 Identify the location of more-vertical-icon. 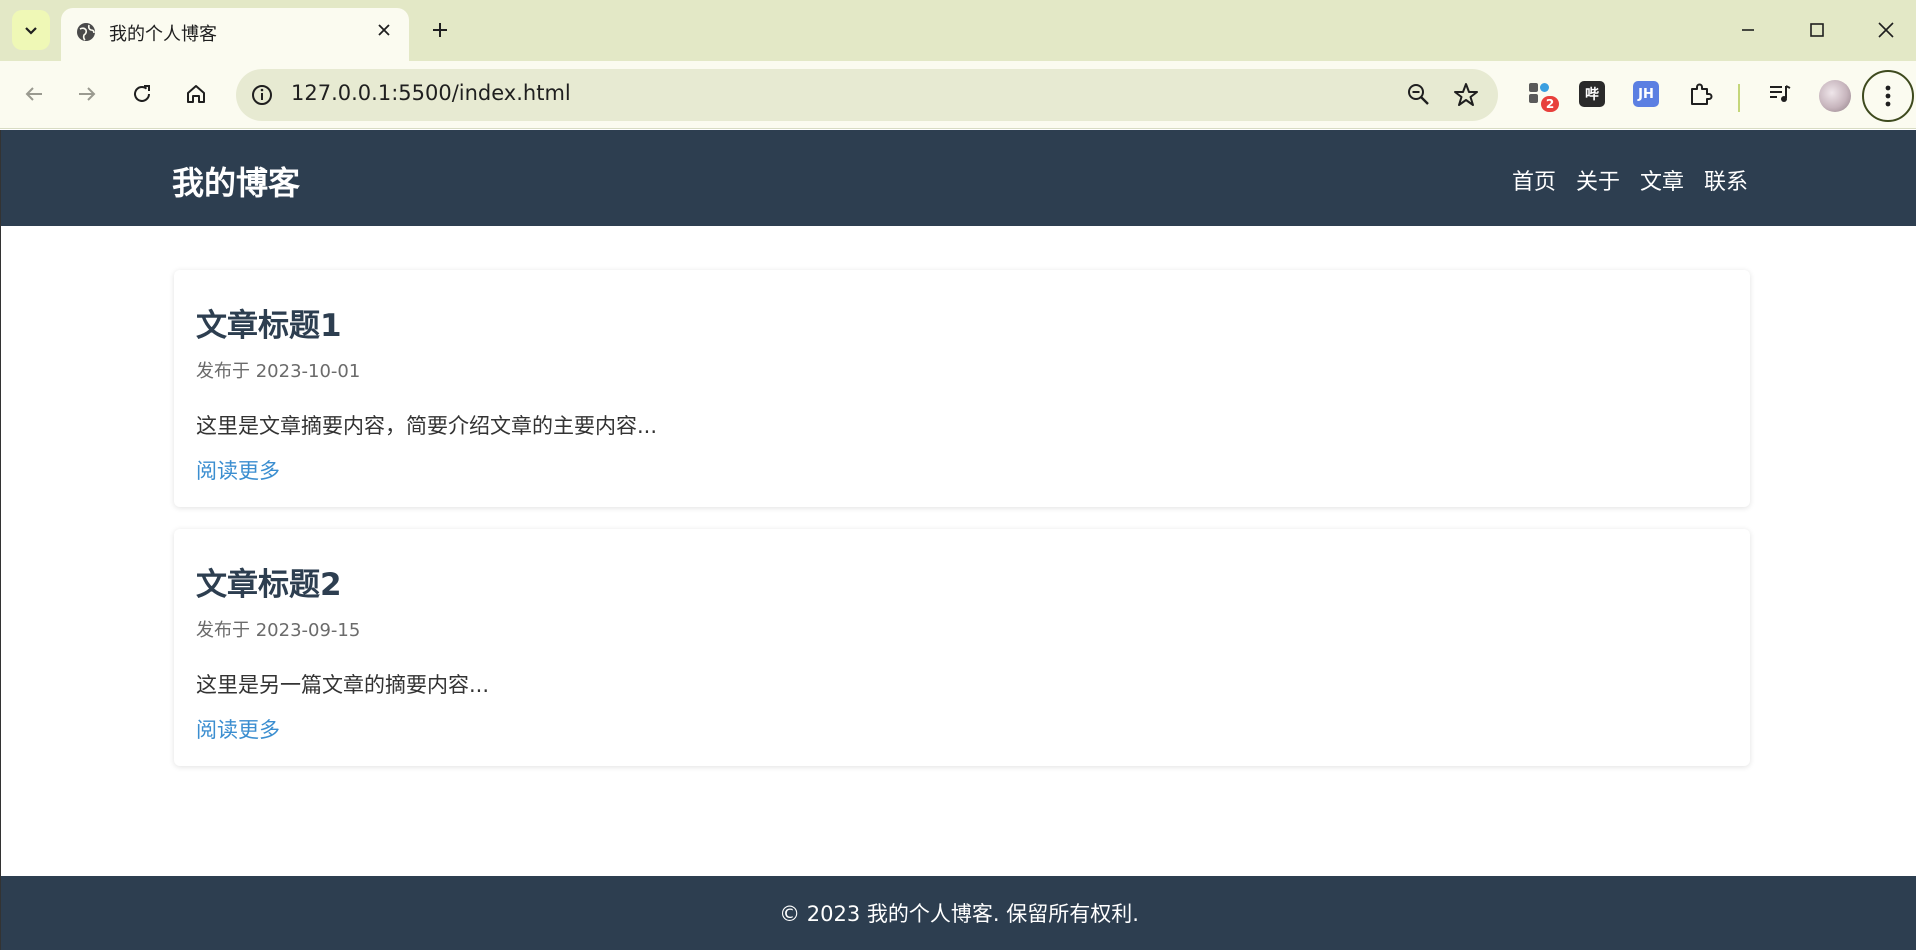
(1888, 96).